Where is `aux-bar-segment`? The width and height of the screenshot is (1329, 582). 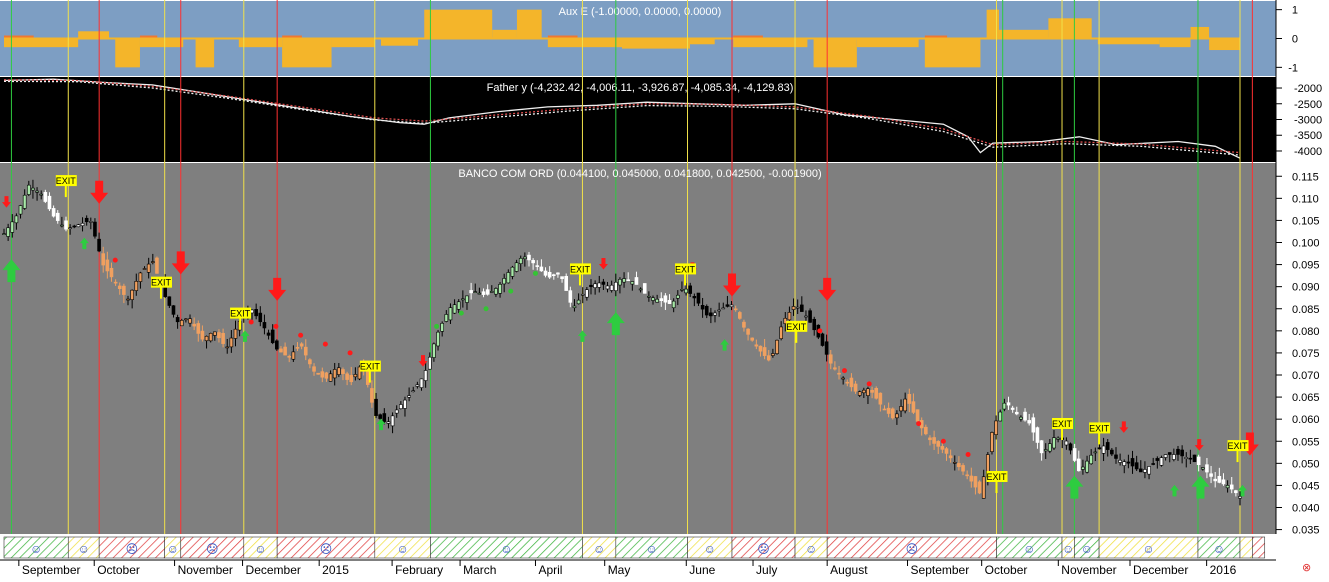 aux-bar-segment is located at coordinates (1175, 43).